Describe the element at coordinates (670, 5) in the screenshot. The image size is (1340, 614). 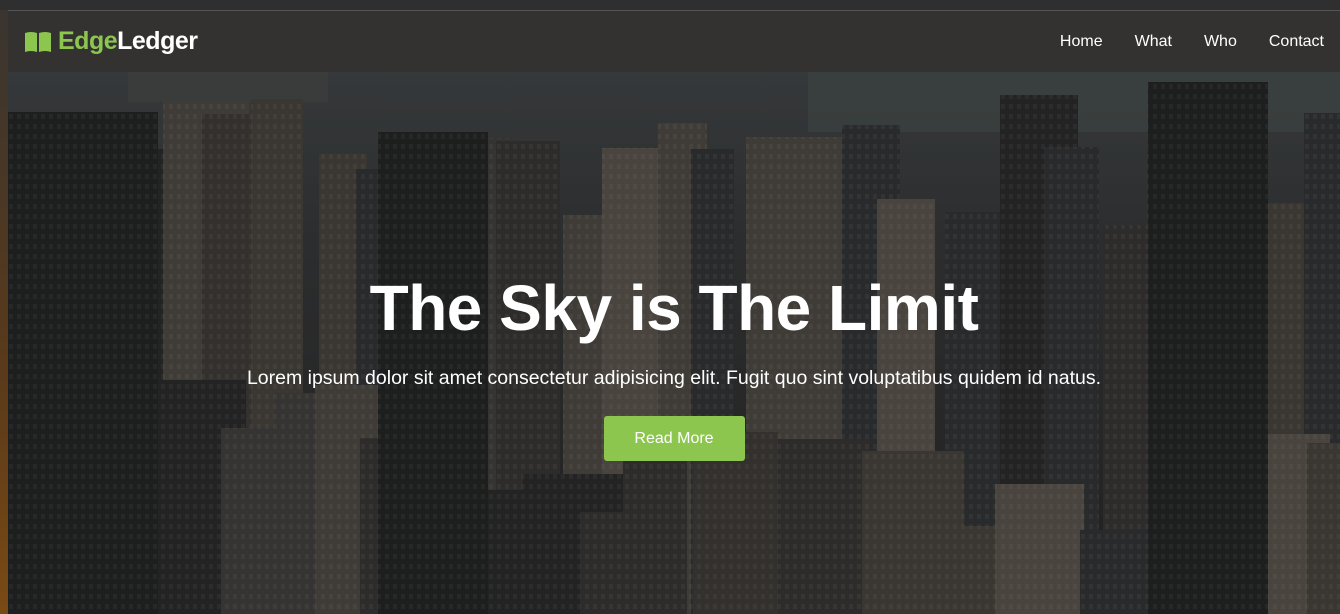
I see `window-top-edge` at that location.